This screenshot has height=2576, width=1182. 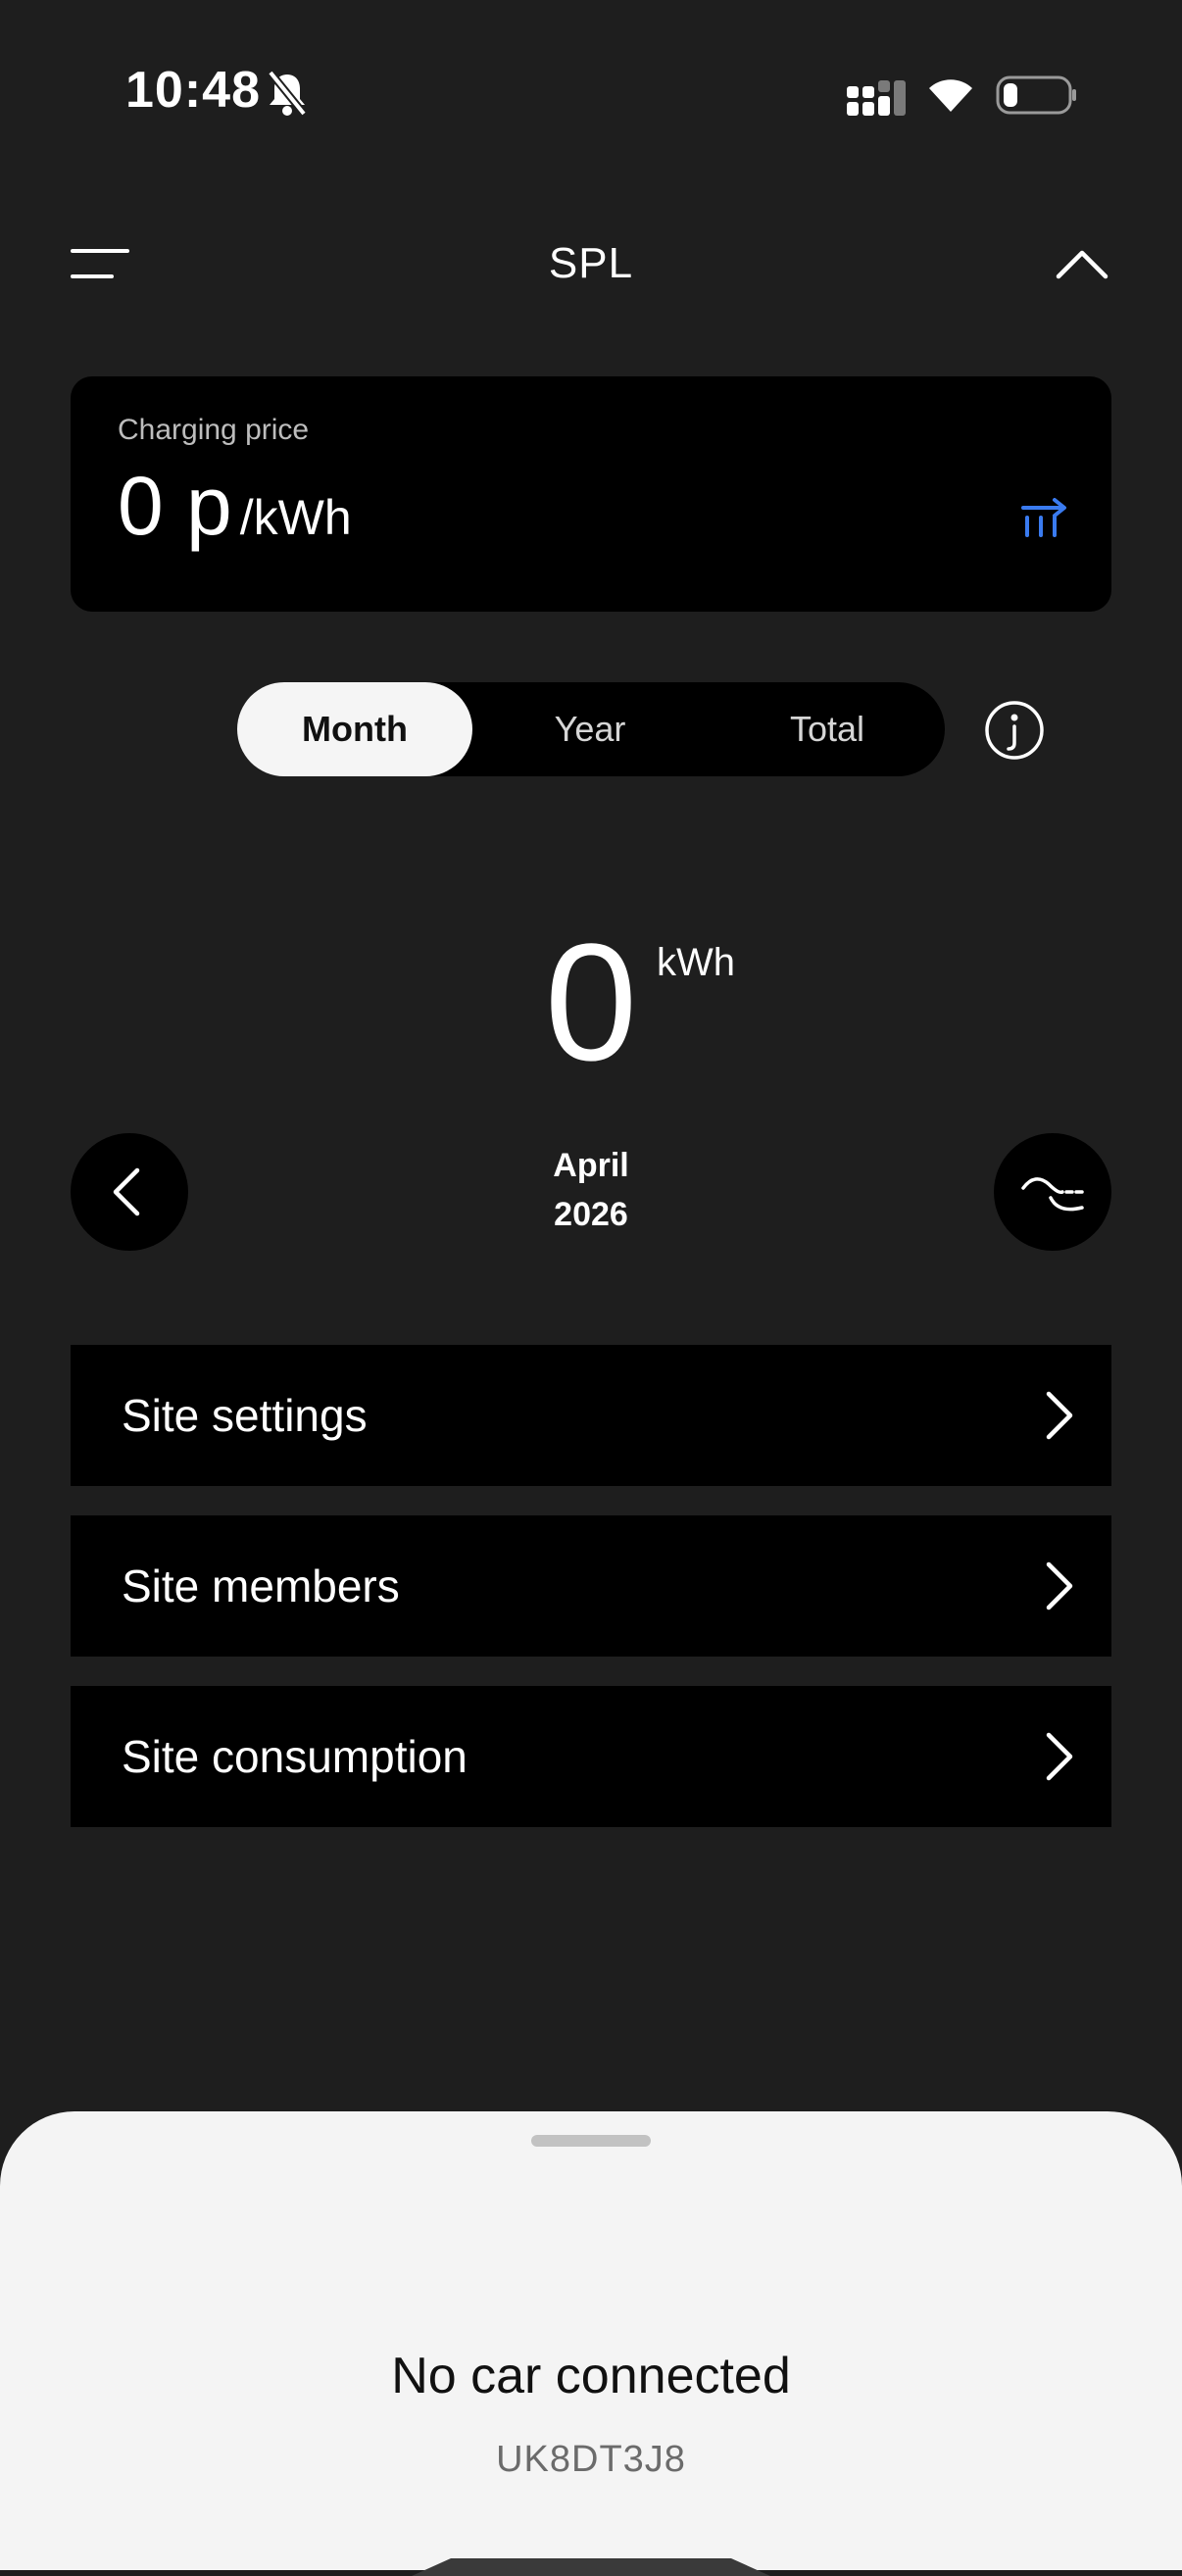 I want to click on bell-muted-icon, so click(x=287, y=93).